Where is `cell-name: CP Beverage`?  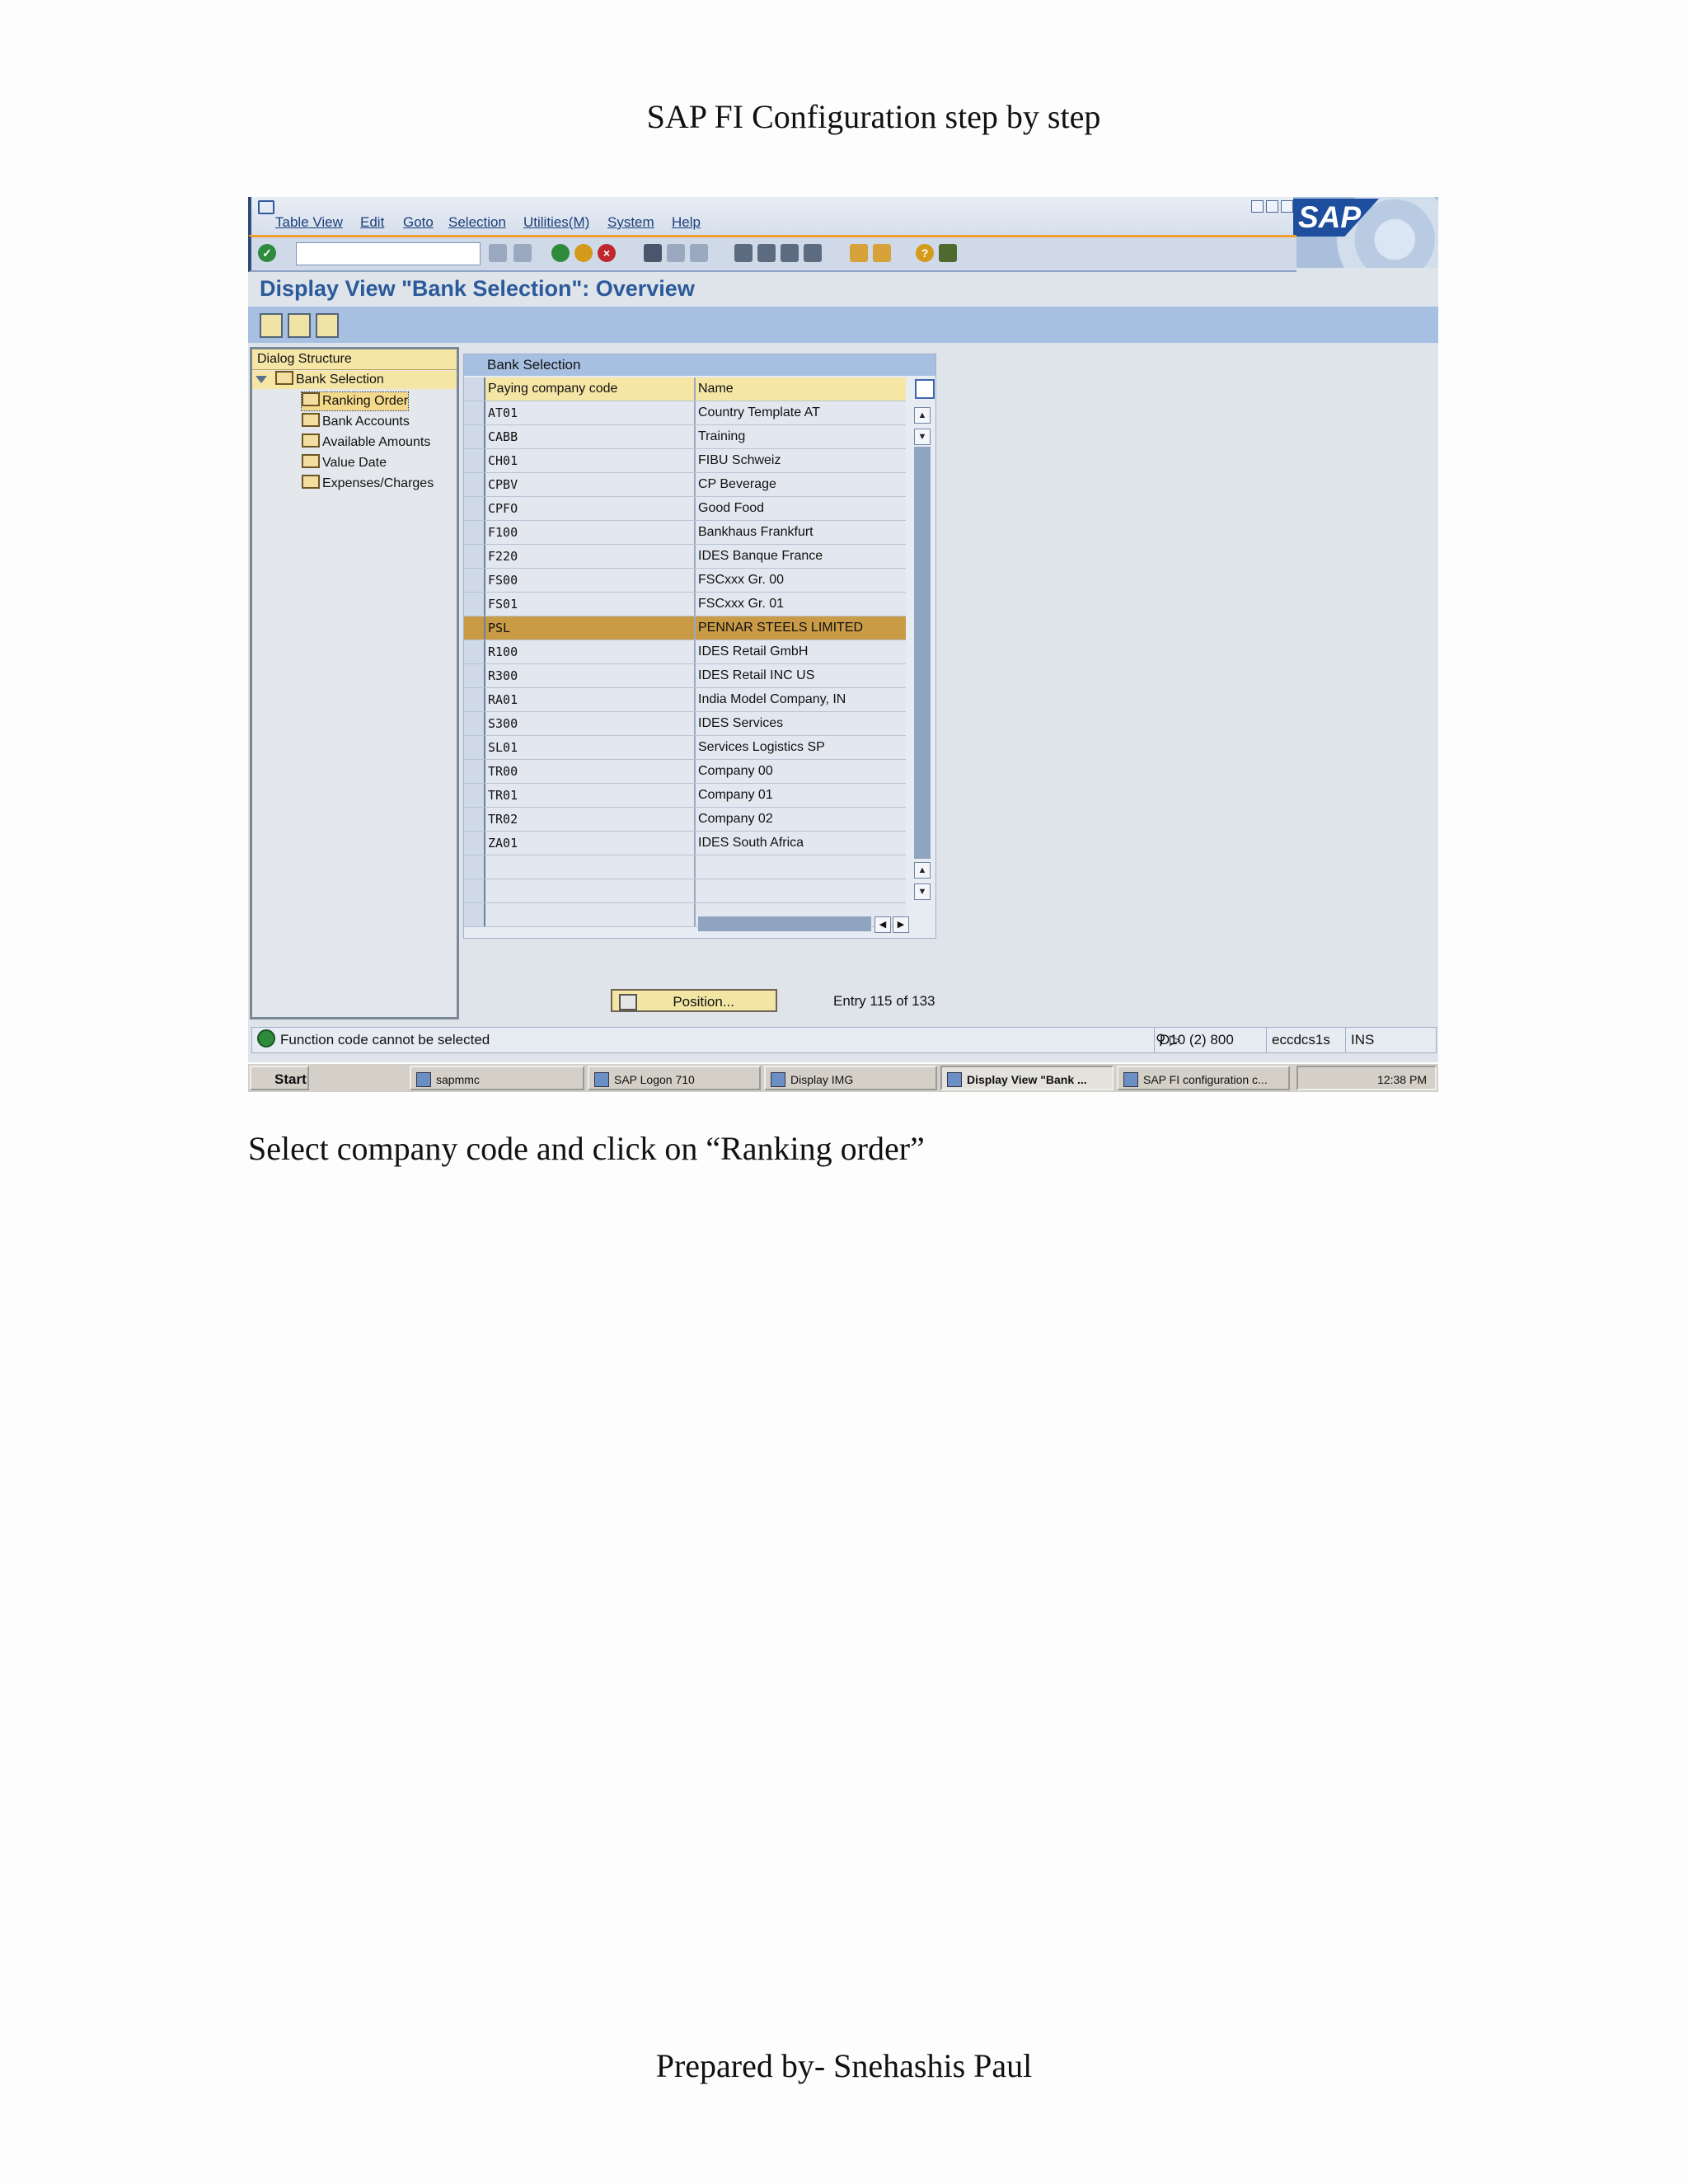
cell-name: CP Beverage is located at coordinates (801, 484).